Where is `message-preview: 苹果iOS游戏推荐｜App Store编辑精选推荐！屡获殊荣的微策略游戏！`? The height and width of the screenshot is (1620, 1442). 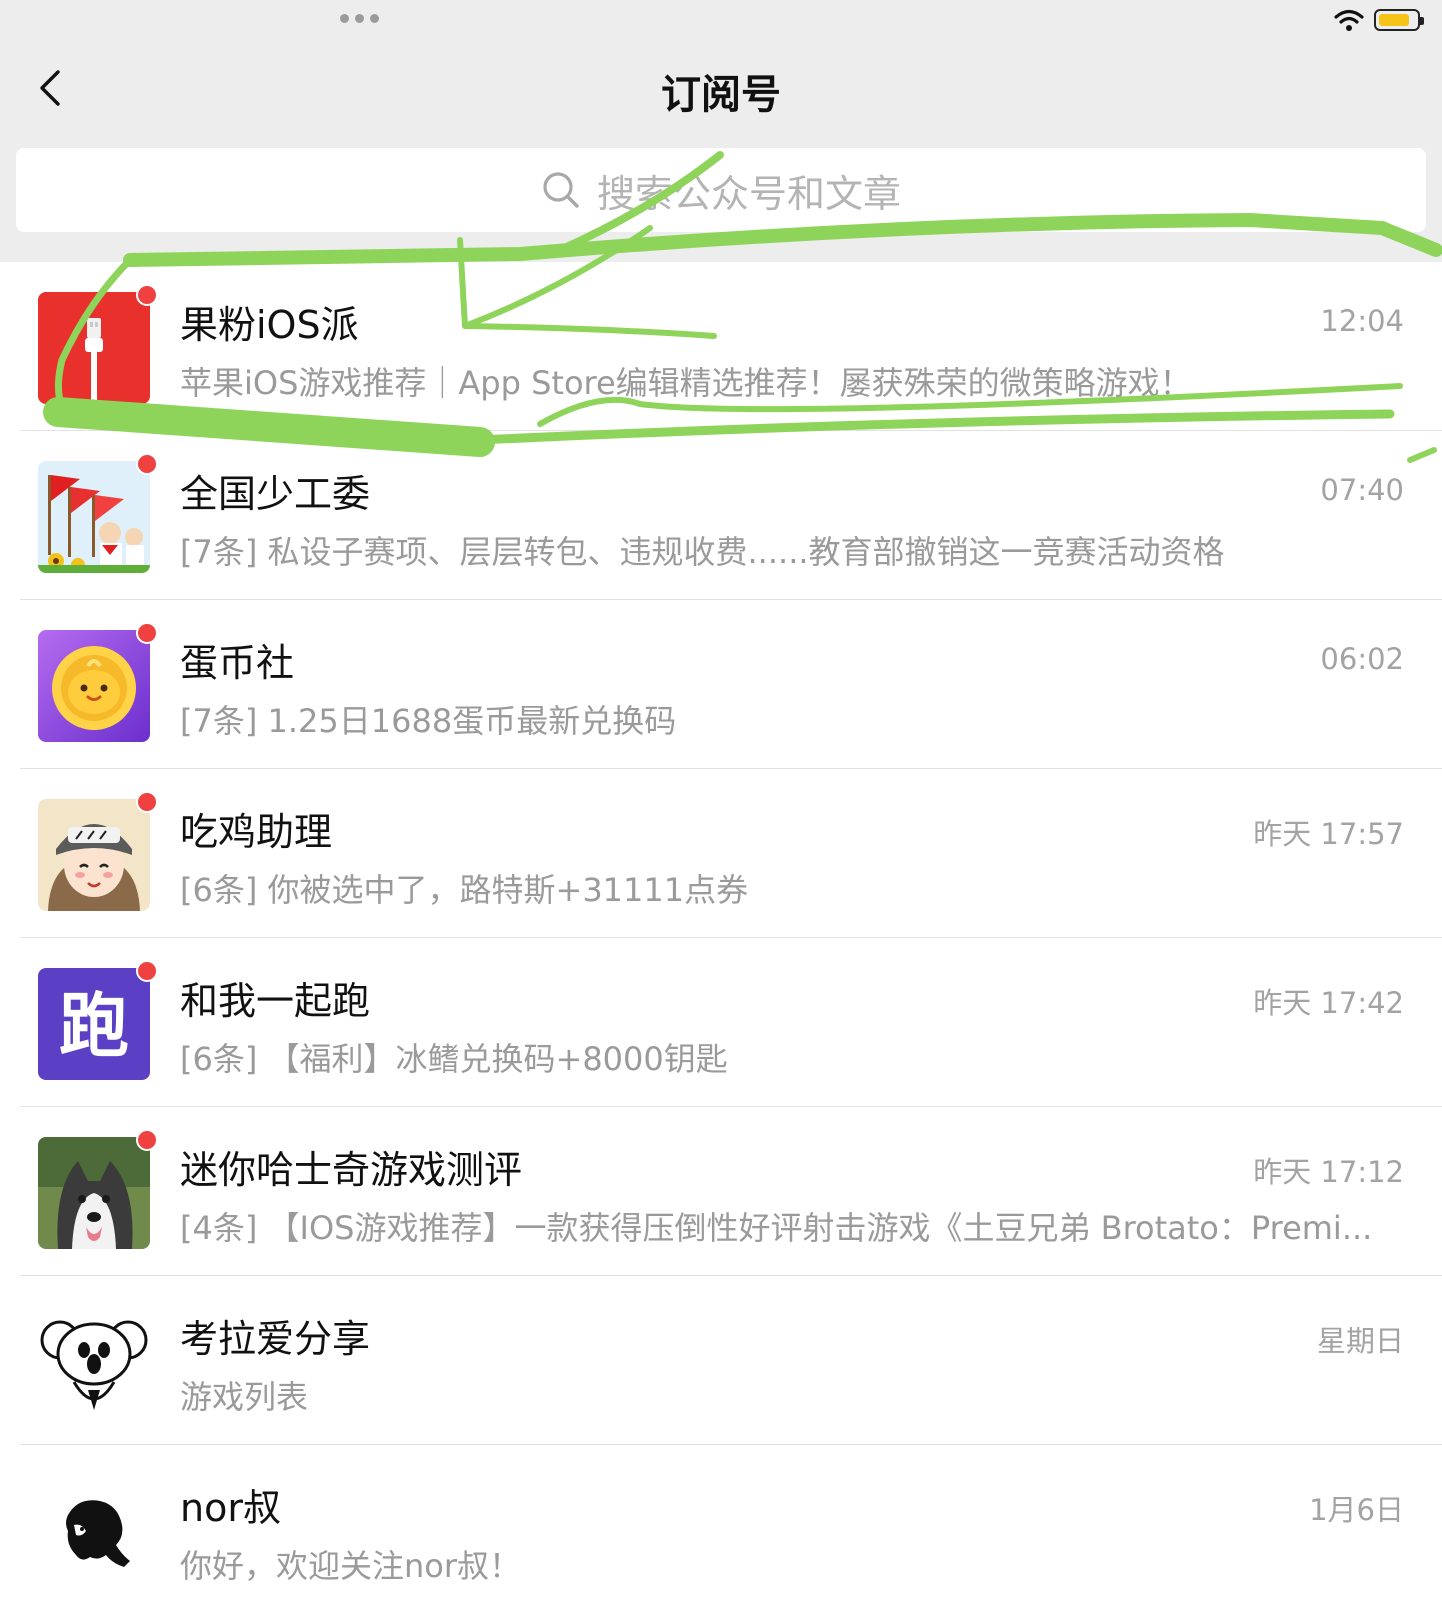 message-preview: 苹果iOS游戏推荐｜App Store编辑精选推荐！屡获殊荣的微策略游戏！ is located at coordinates (686, 383).